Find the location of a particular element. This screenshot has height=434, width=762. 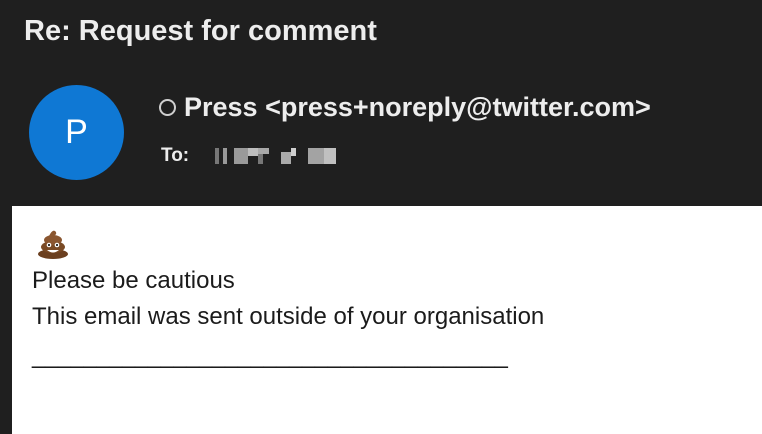

sender-row: Press <press+noreply@twitter.com> is located at coordinates (405, 107).